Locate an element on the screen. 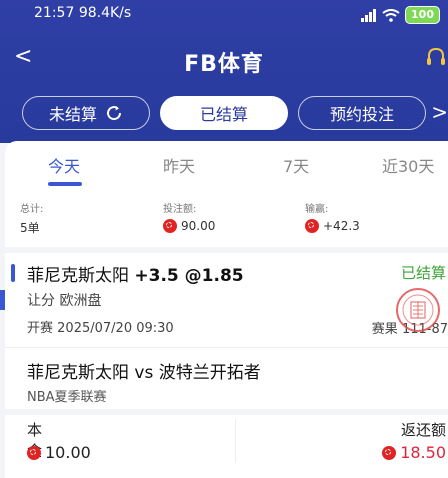 The height and width of the screenshot is (478, 448). settlement-filter-bar: 未结算 已结算 预约投注 > is located at coordinates (224, 114).